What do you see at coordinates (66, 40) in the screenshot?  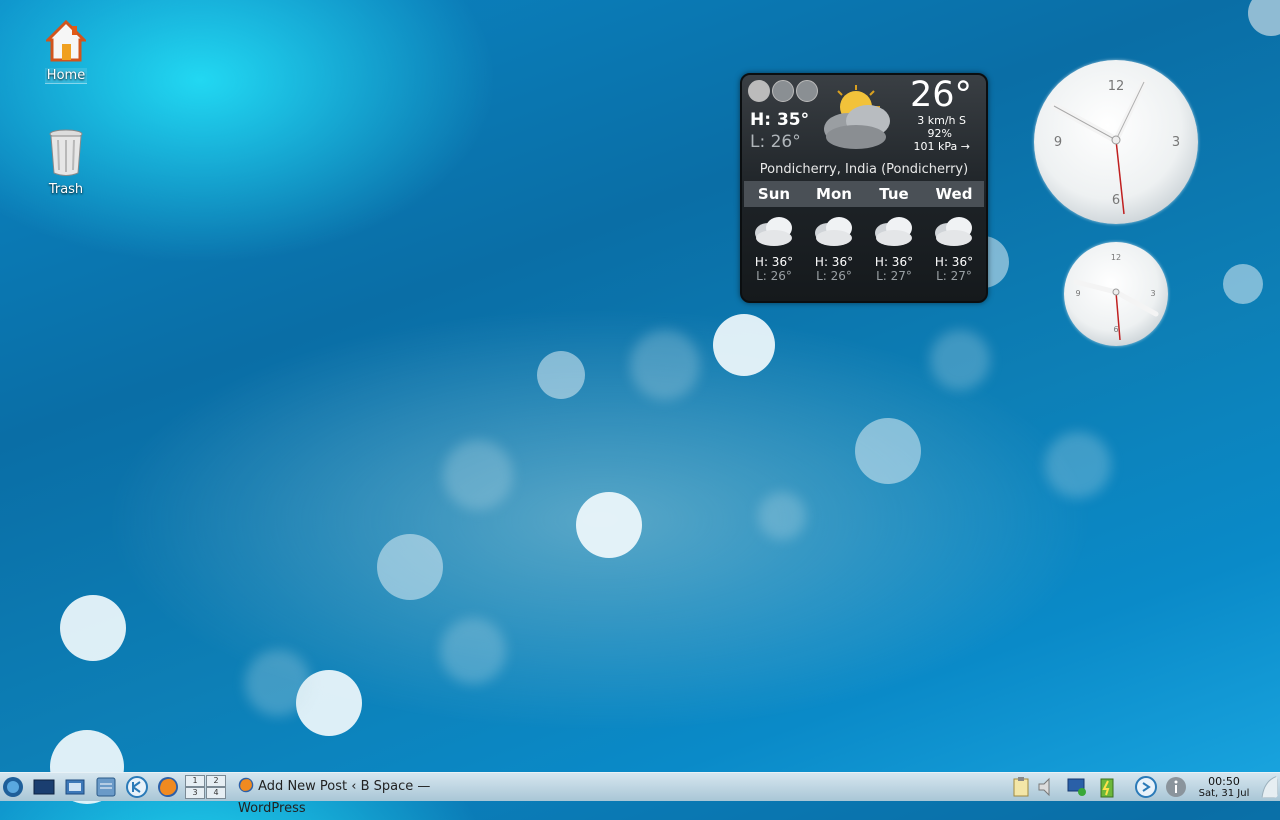 I see `home-folder-icon` at bounding box center [66, 40].